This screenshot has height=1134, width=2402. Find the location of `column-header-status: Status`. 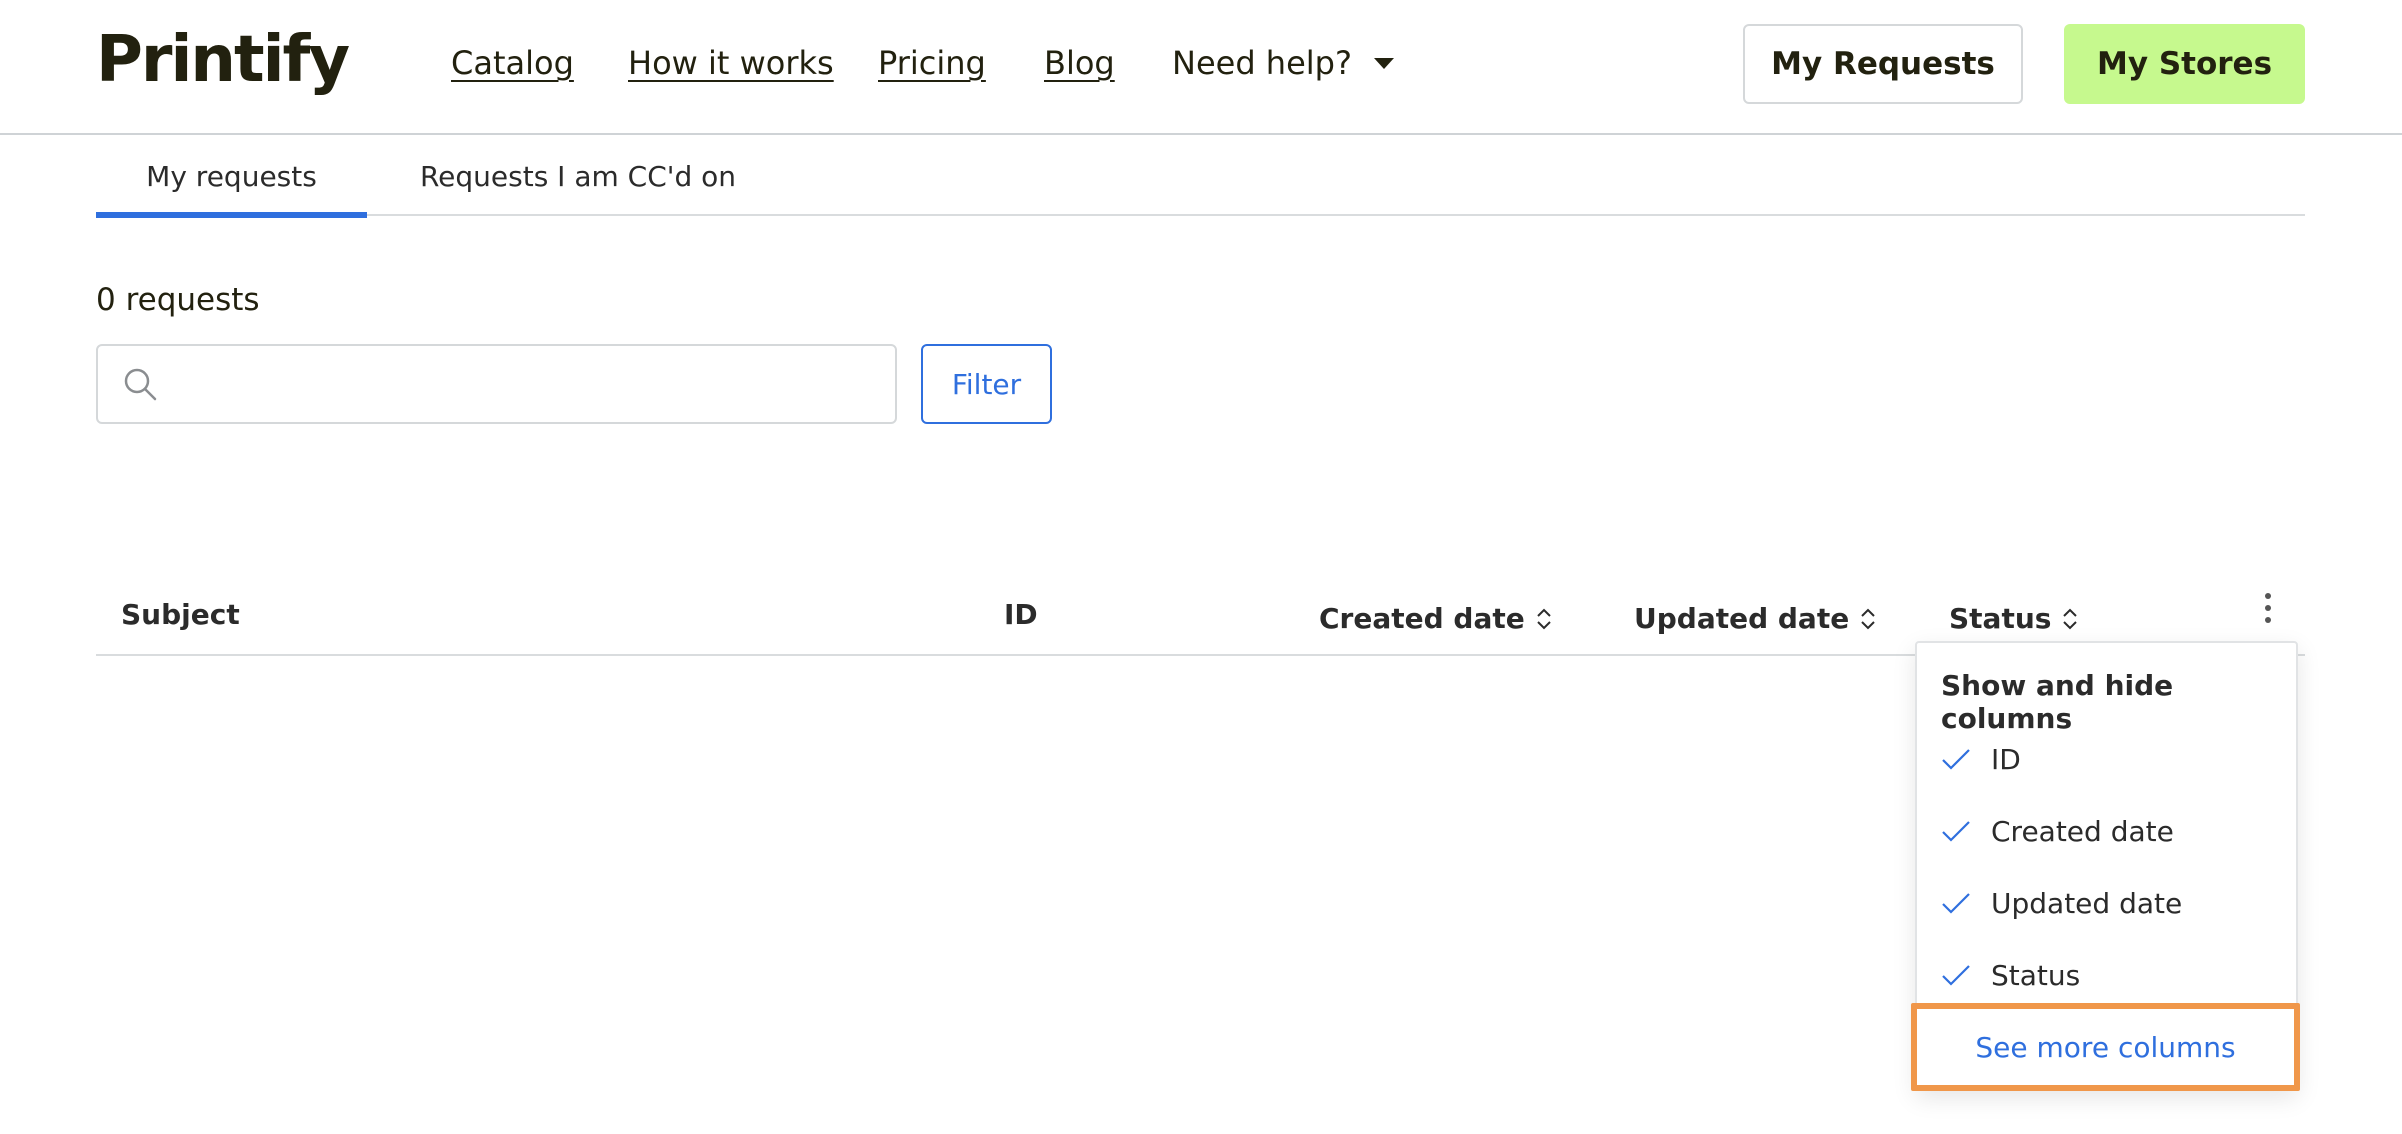

column-header-status: Status is located at coordinates (2014, 619).